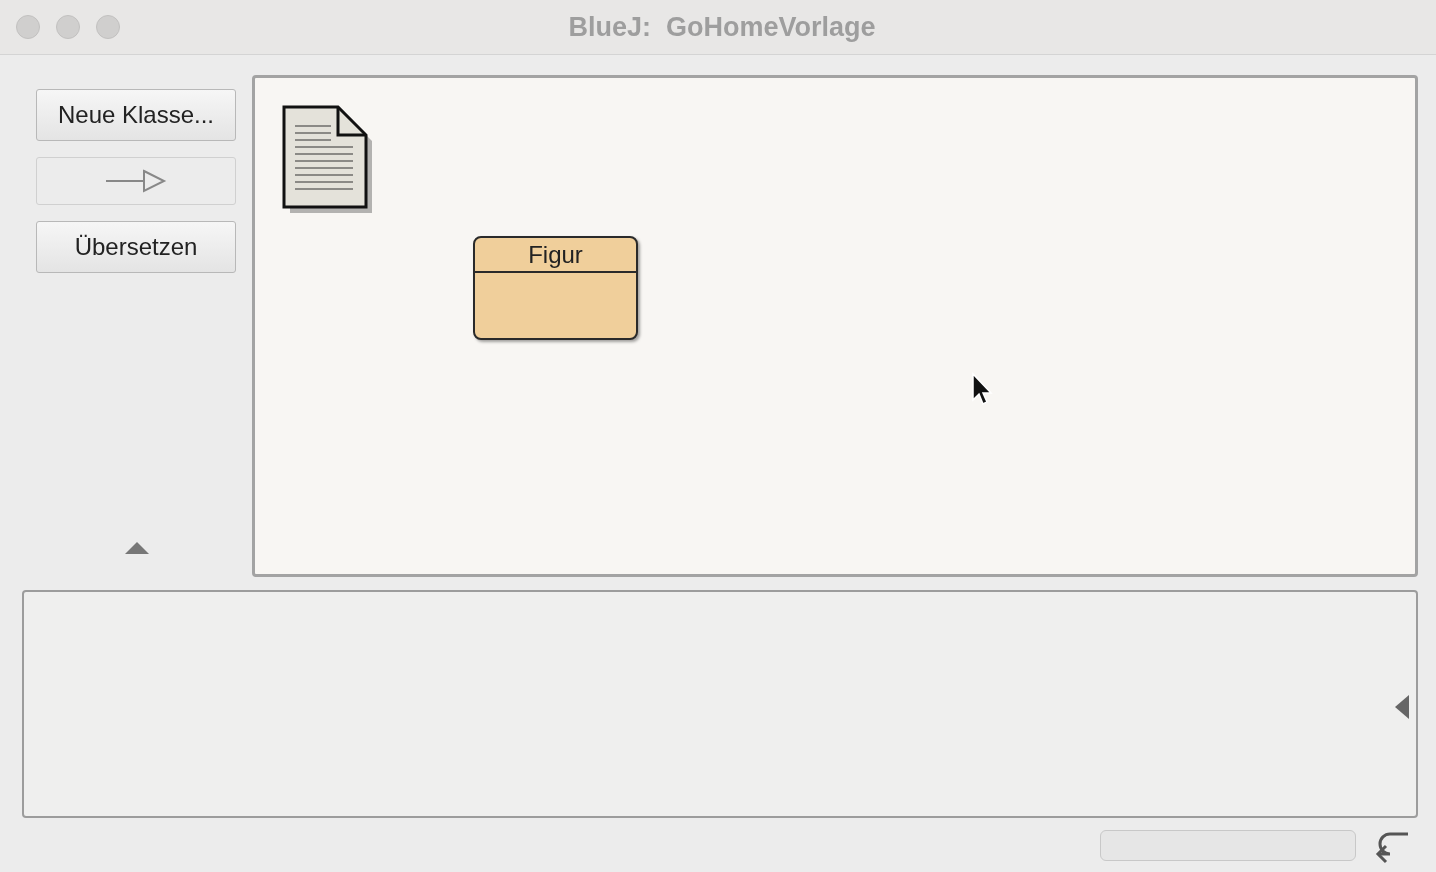  What do you see at coordinates (136, 181) in the screenshot?
I see `arrow-icon` at bounding box center [136, 181].